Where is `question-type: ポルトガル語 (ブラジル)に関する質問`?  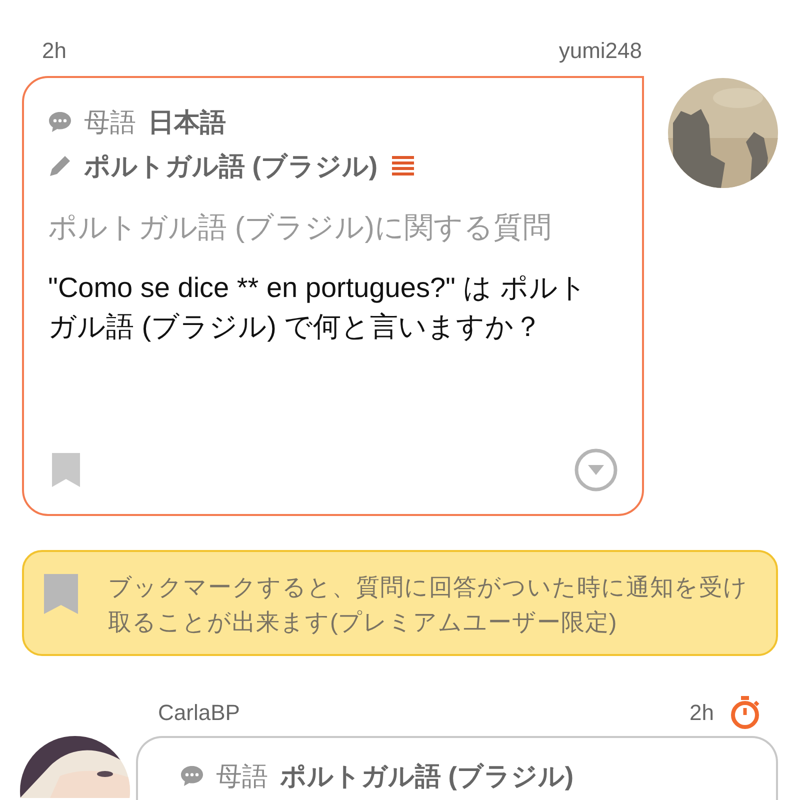 question-type: ポルトガル語 (ブラジル)に関する質問 is located at coordinates (300, 228).